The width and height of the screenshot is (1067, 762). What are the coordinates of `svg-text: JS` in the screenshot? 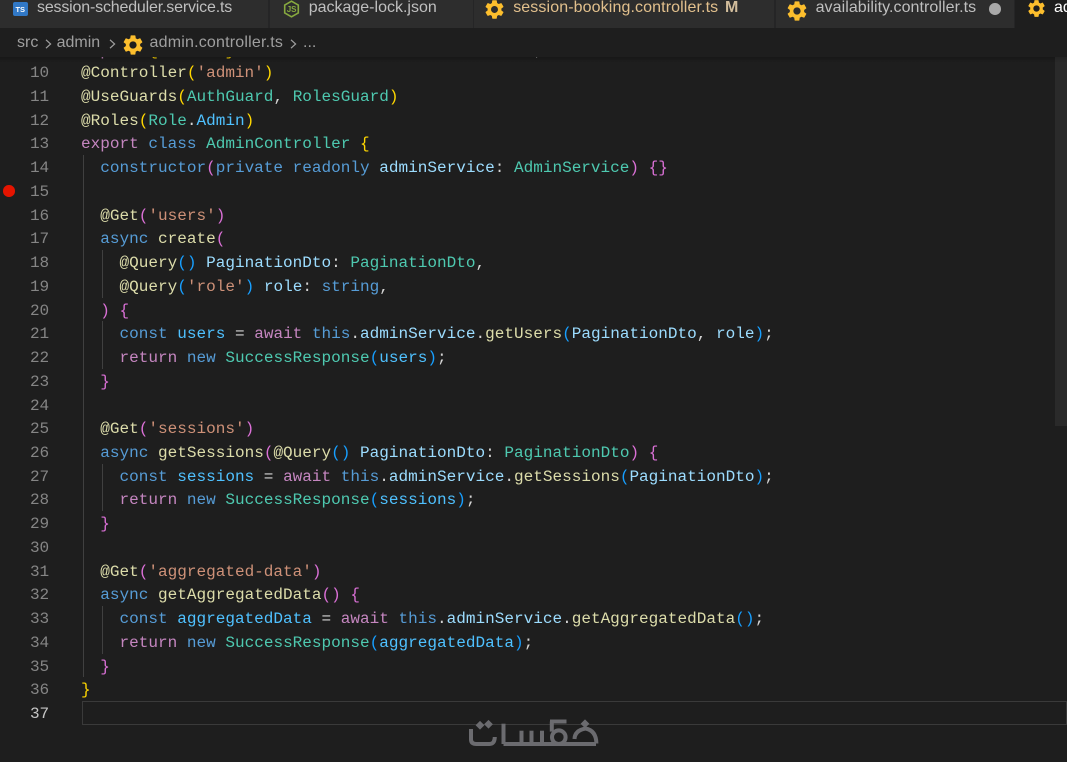 It's located at (291, 8).